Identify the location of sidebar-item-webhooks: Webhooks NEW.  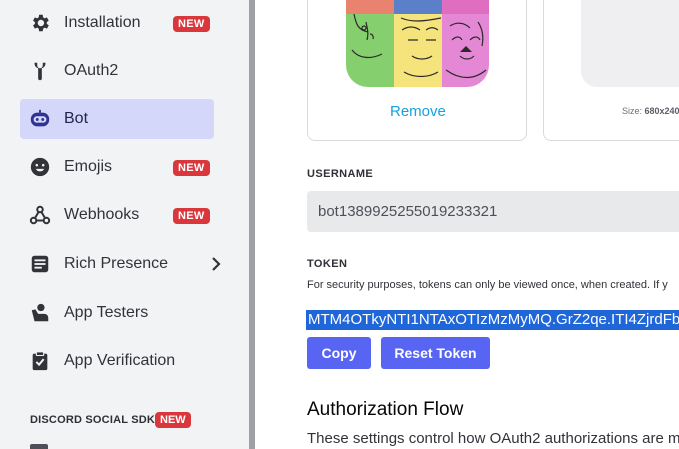
(117, 215).